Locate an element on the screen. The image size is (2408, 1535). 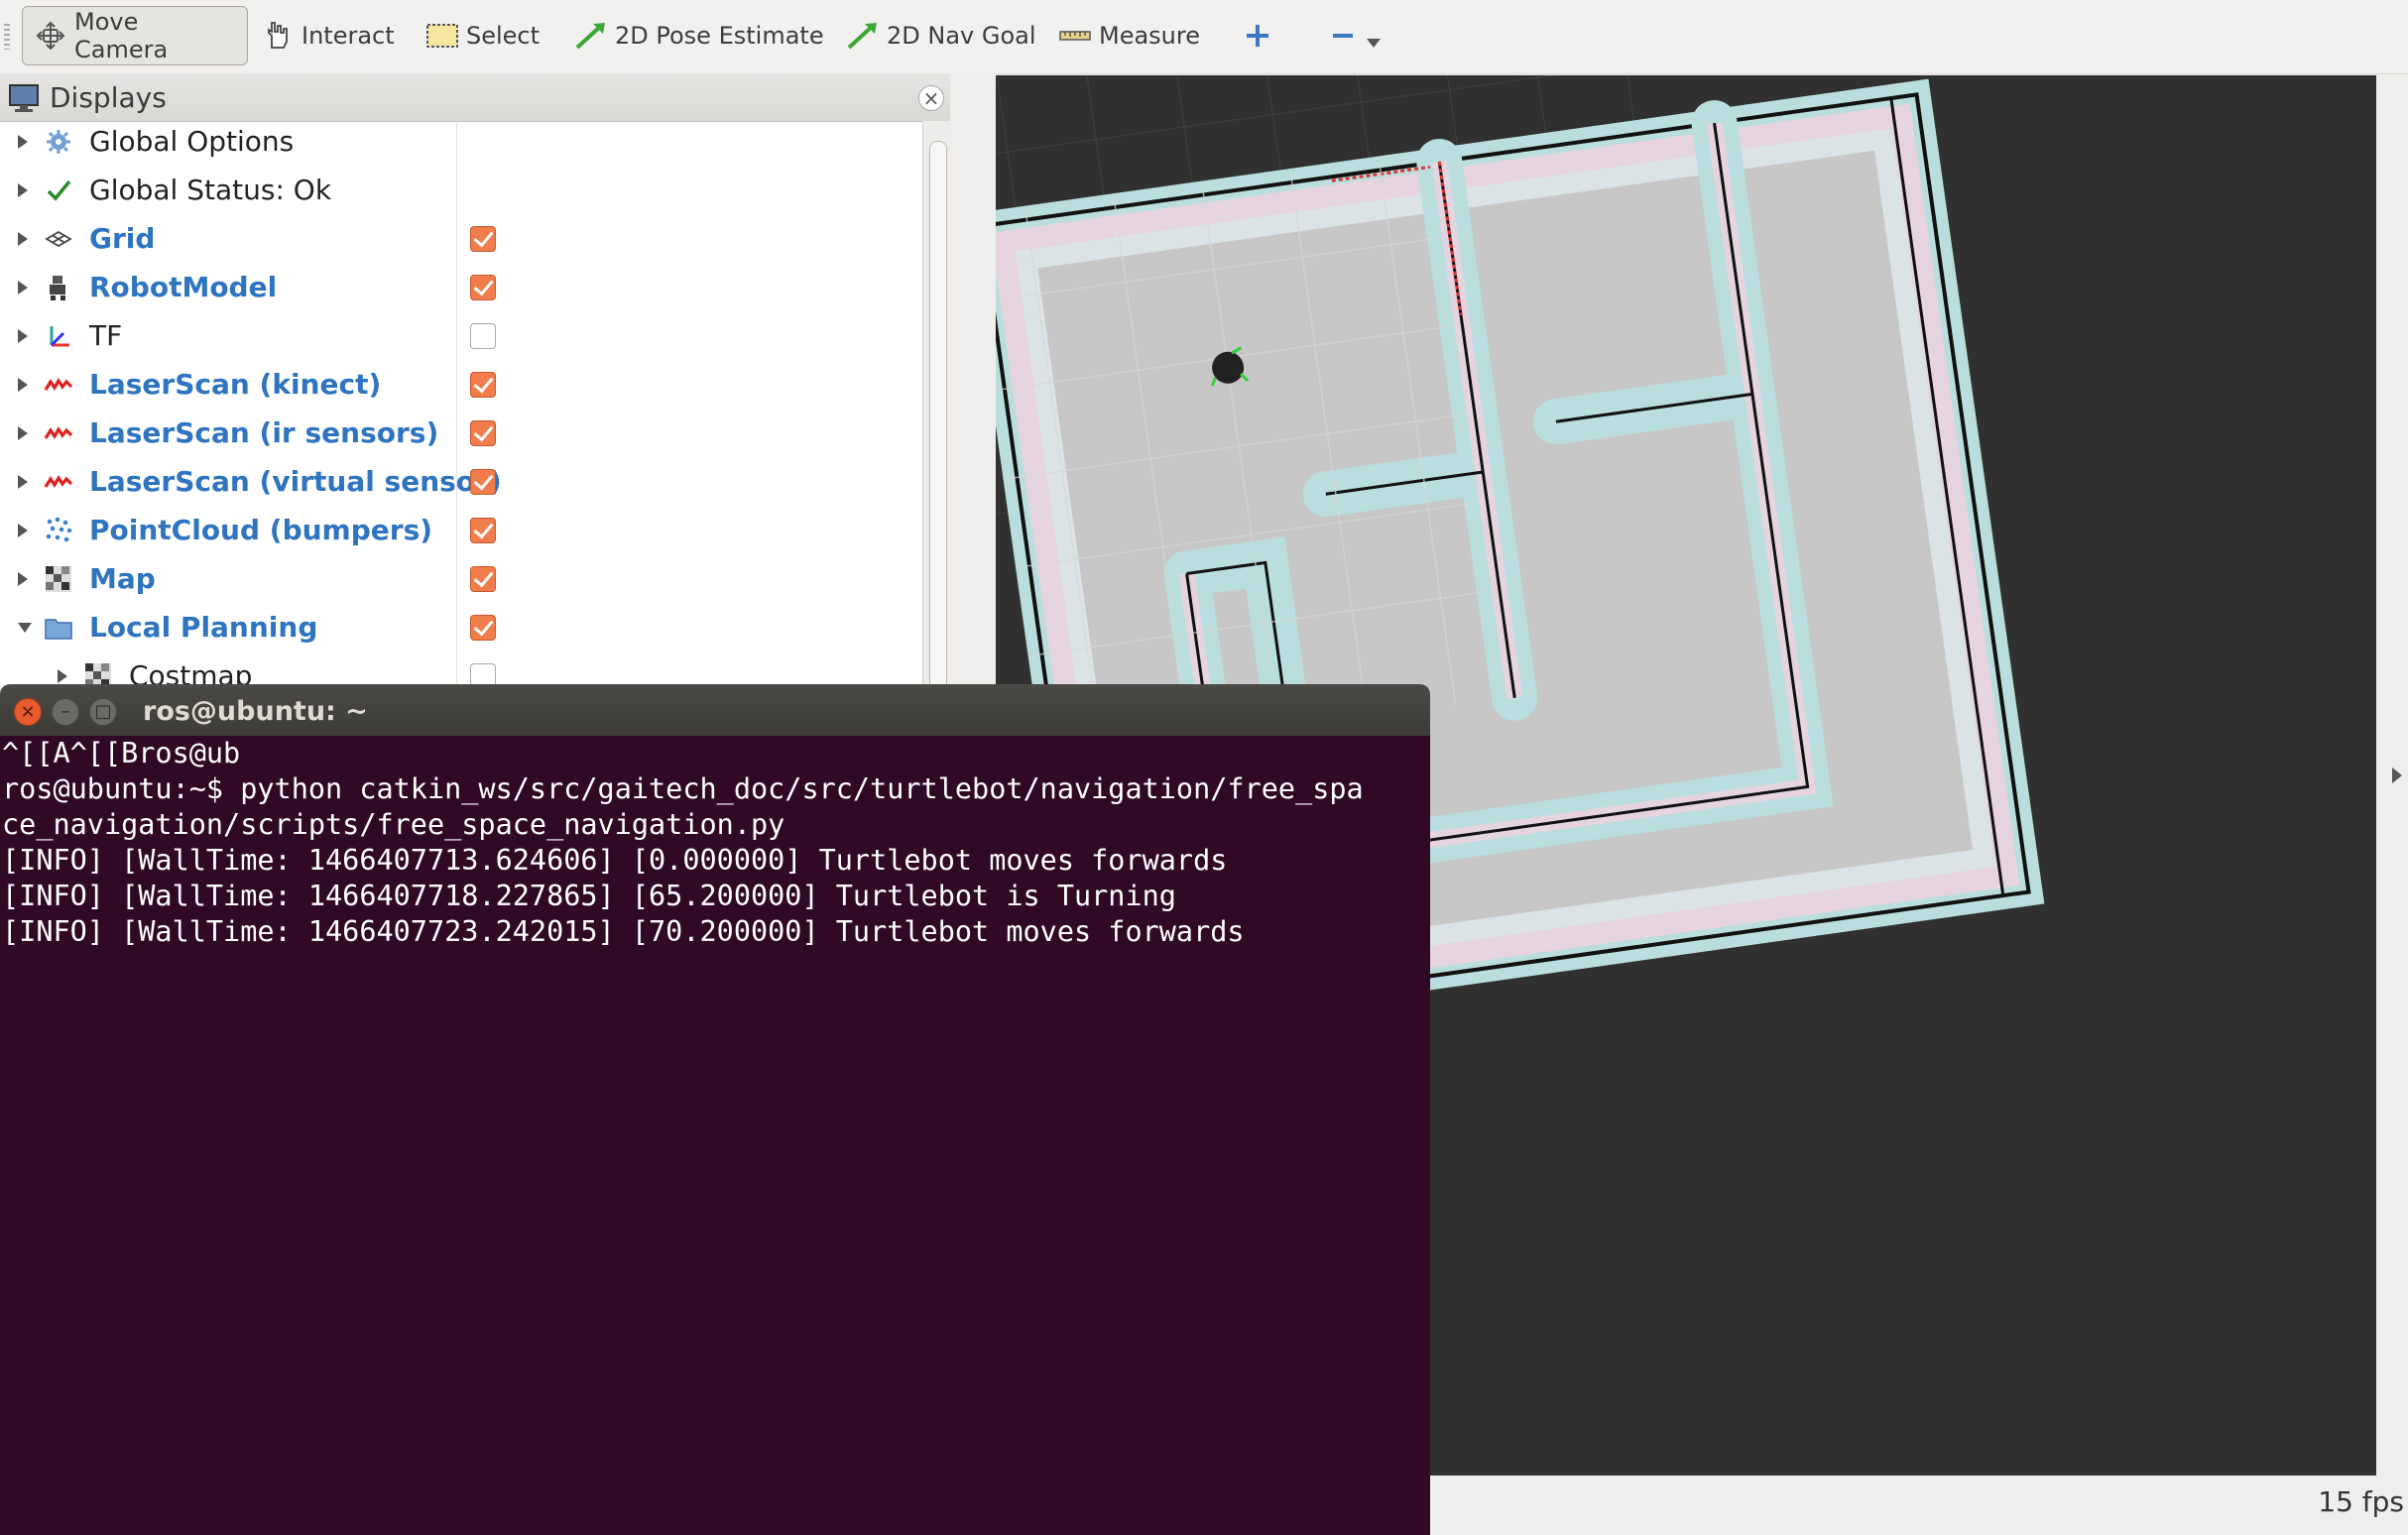
move-camera-label: Move Camera is located at coordinates (122, 35).